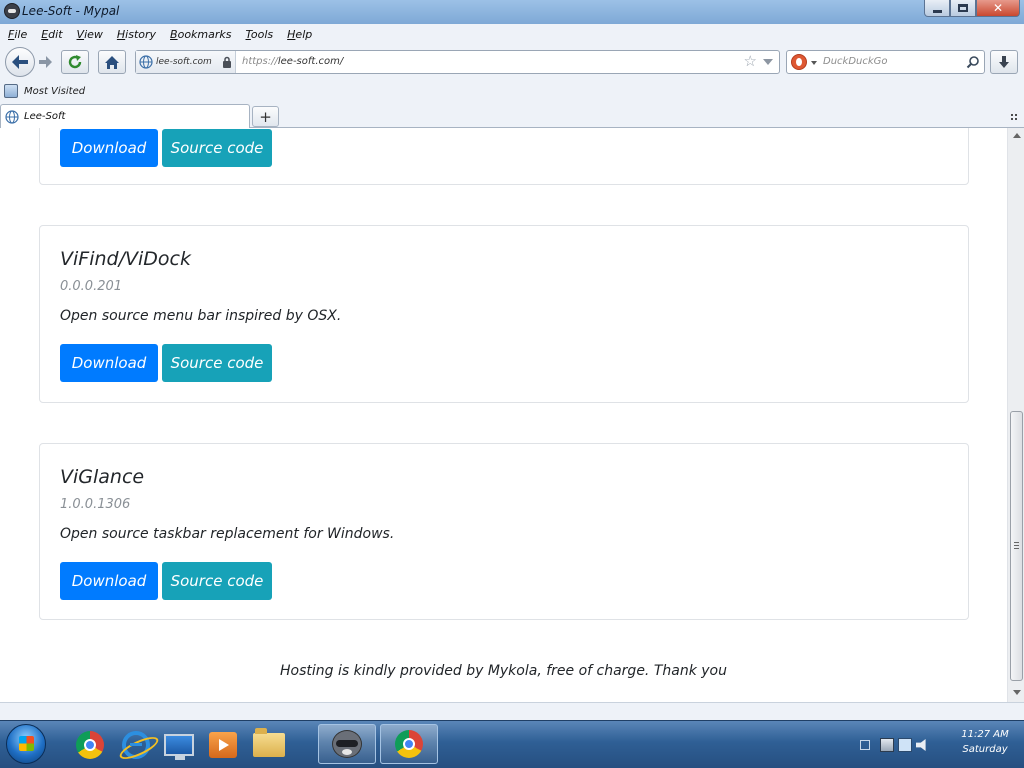  Describe the element at coordinates (512, 744) in the screenshot. I see `windows-taskbar: 11:27 AM Saturday` at that location.